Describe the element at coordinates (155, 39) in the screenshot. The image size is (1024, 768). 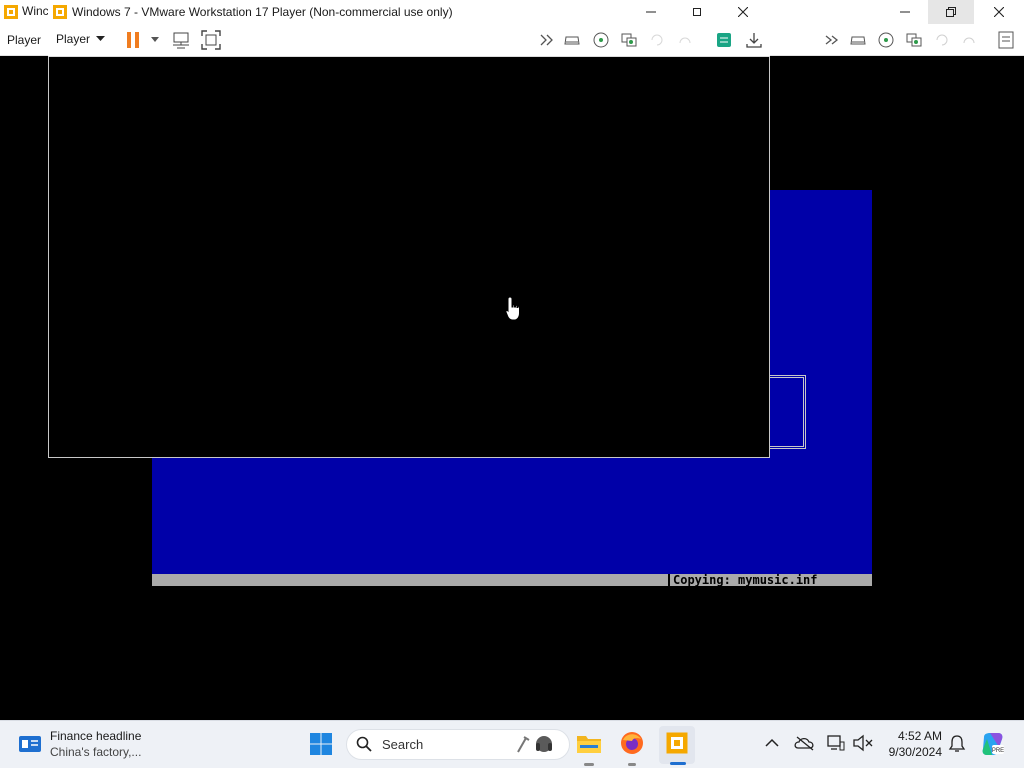
I see `pause-dropdown-icon` at that location.